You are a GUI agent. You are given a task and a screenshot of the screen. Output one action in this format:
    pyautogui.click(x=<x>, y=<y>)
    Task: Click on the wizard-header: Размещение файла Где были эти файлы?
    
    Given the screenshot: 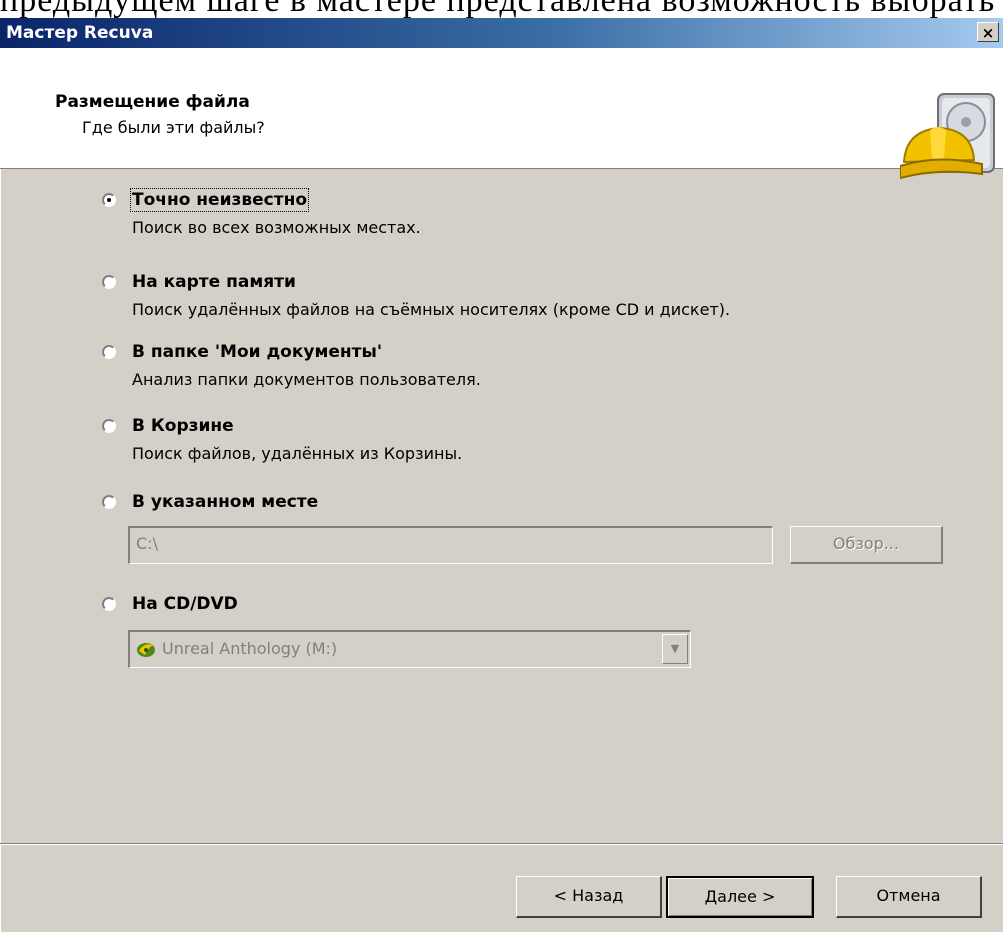 What is the action you would take?
    pyautogui.click(x=501, y=114)
    